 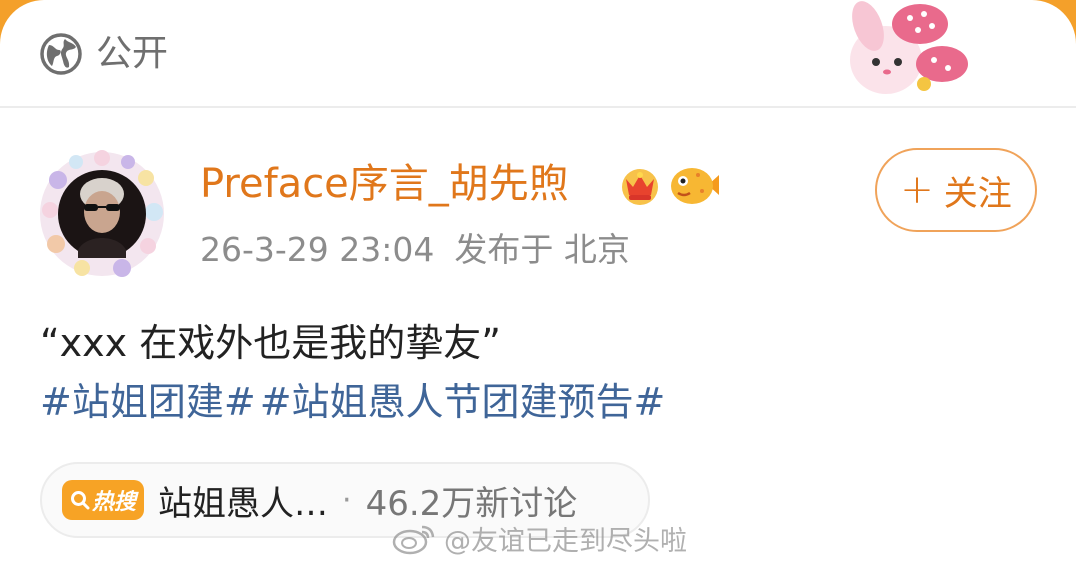 I want to click on search-icon, so click(x=80, y=500).